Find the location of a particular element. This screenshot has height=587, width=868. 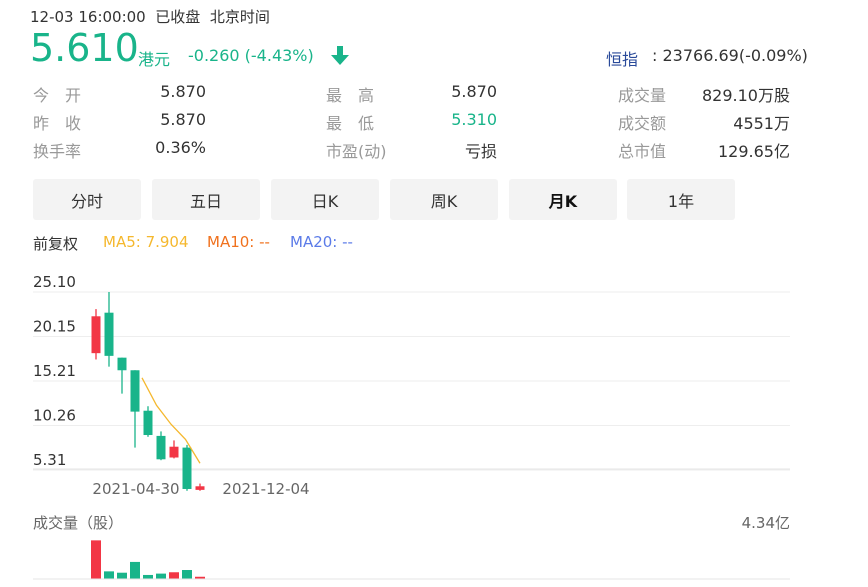

y-tick-label: 25.10 is located at coordinates (54, 282).